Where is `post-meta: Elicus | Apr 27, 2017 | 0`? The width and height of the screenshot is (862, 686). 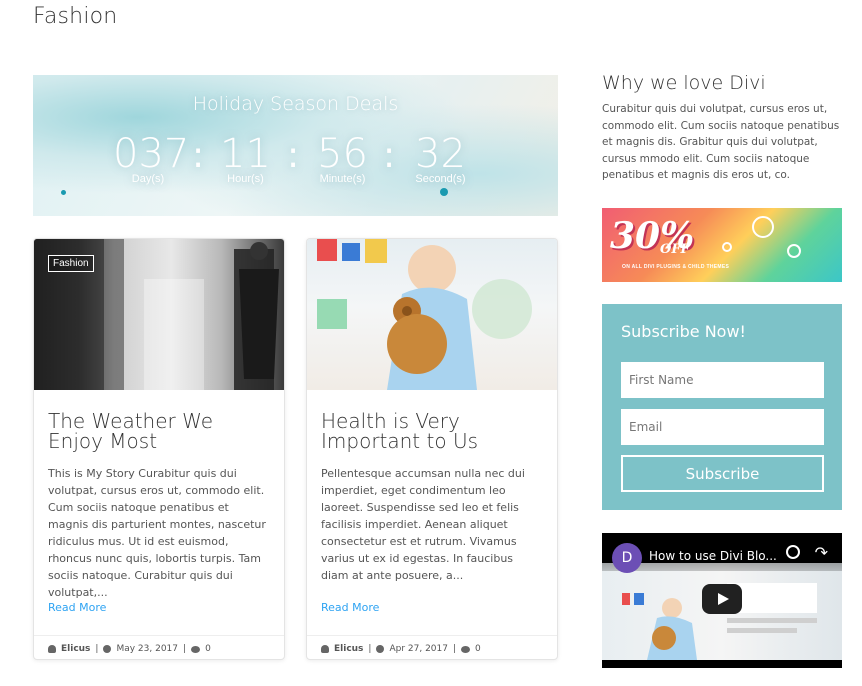
post-meta: Elicus | Apr 27, 2017 | 0 is located at coordinates (432, 644).